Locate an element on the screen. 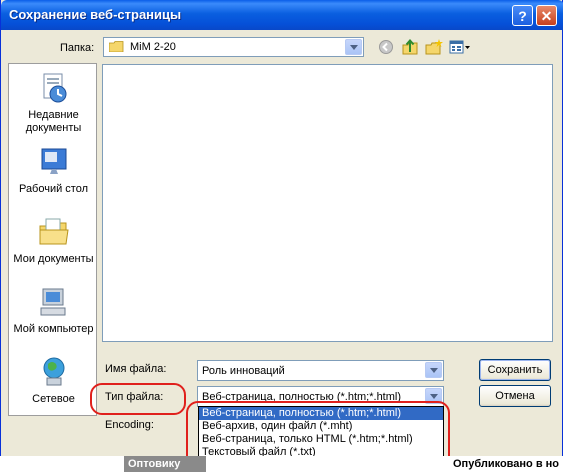 Image resolution: width=563 pixels, height=472 pixels. filename-dropdown-button is located at coordinates (433, 370).